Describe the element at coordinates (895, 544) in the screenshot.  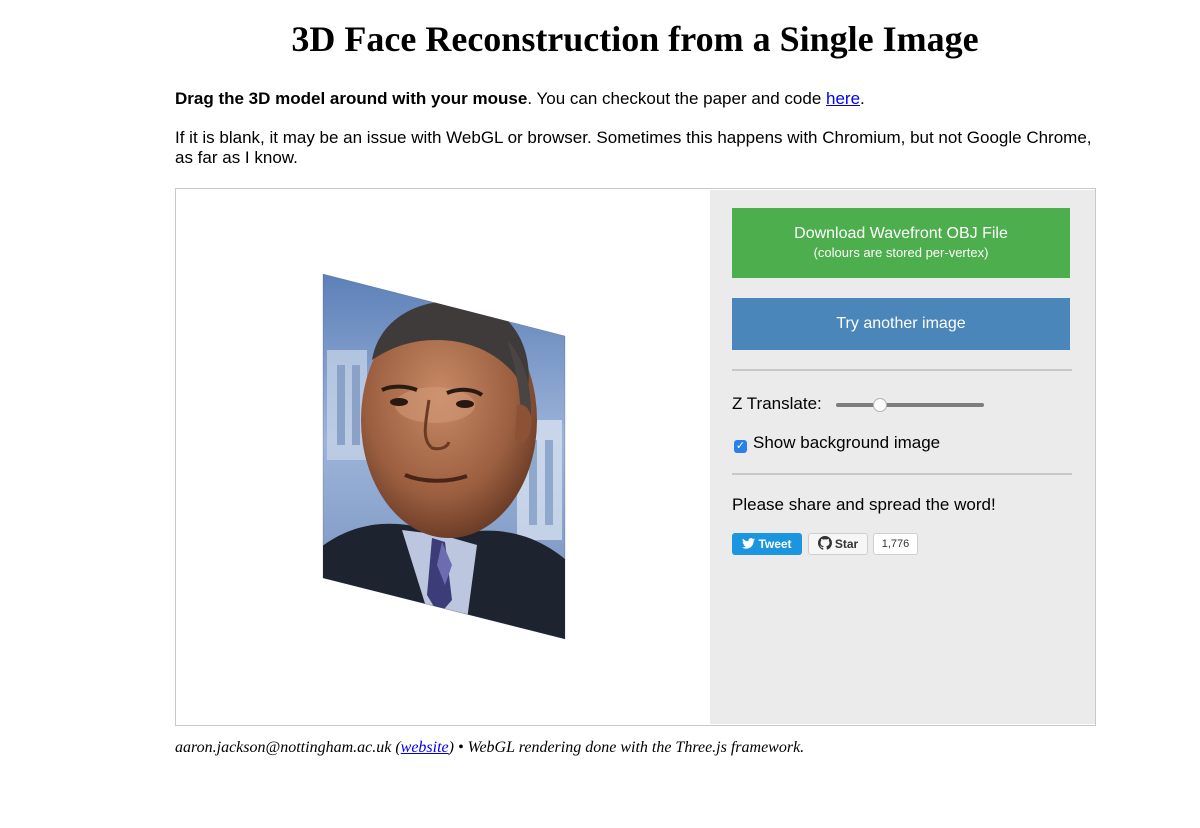
I see `star-count: 1,776` at that location.